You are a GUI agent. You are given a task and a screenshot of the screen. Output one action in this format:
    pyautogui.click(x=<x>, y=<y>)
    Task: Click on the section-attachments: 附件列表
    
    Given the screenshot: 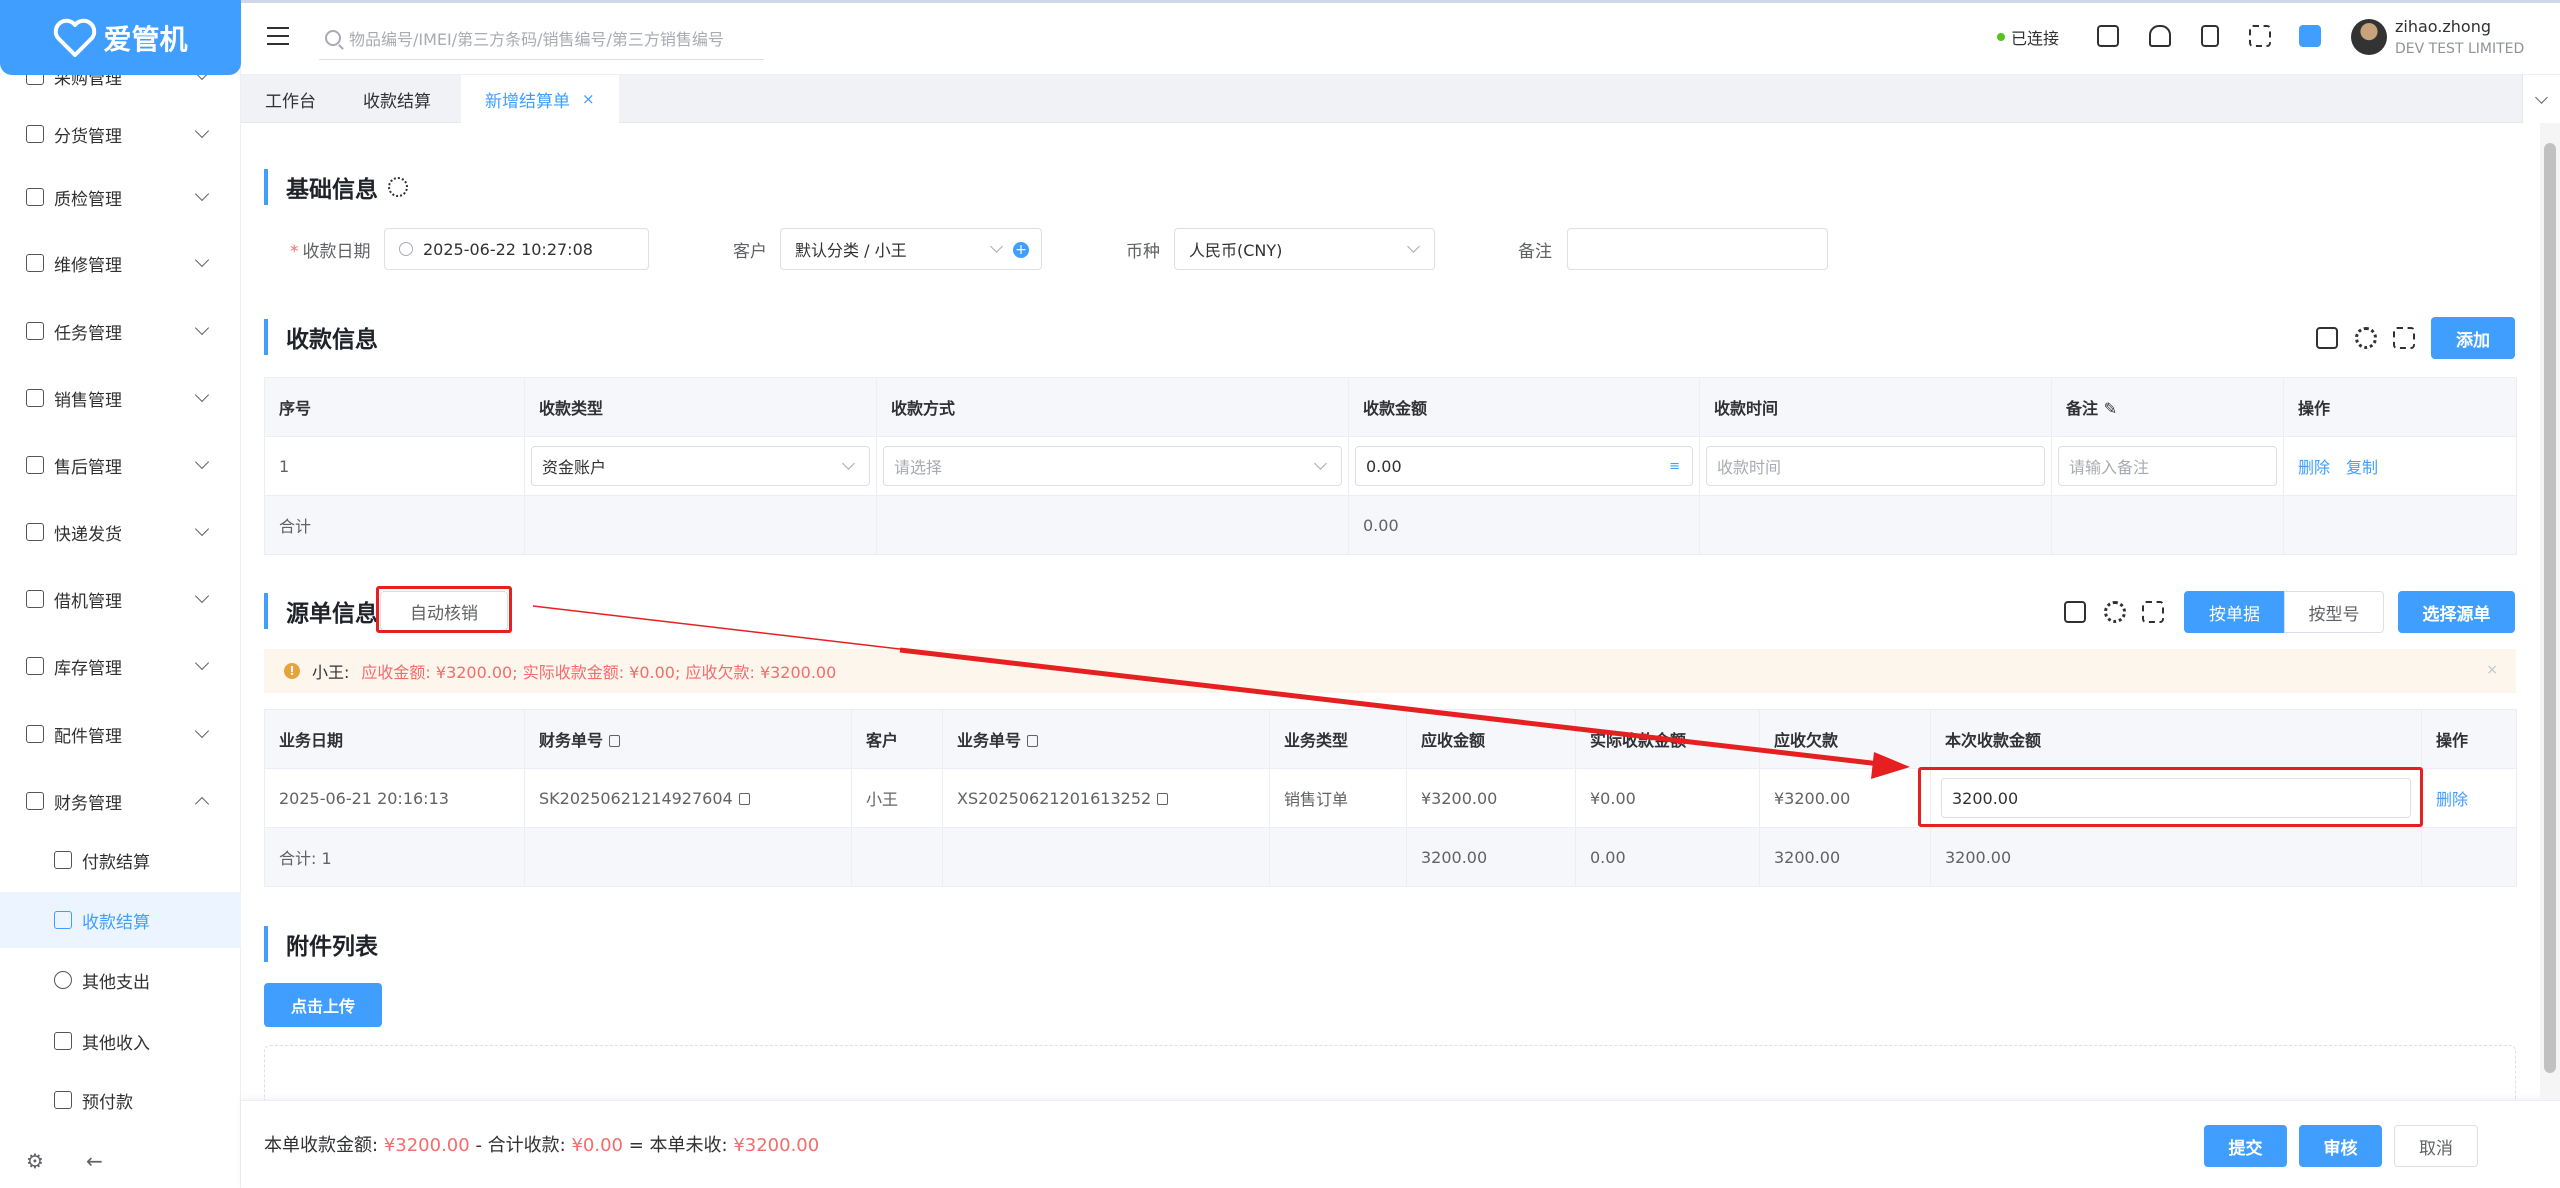 What is the action you would take?
    pyautogui.click(x=321, y=944)
    